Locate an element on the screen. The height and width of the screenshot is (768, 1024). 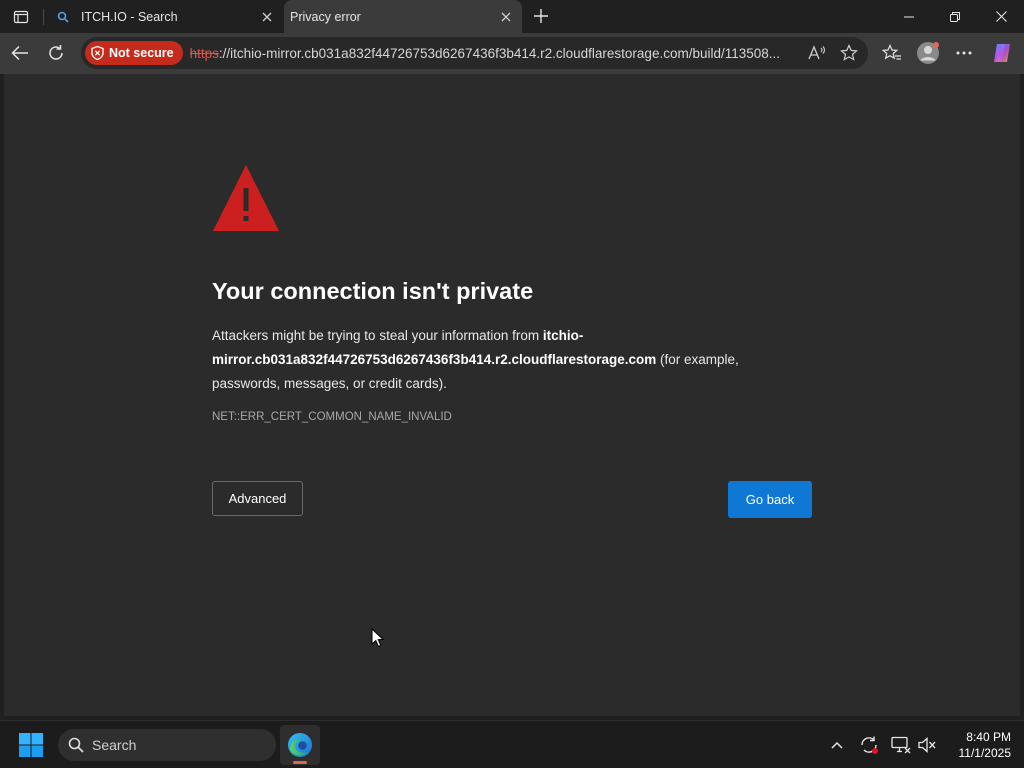
read-aloud-button is located at coordinates (817, 53).